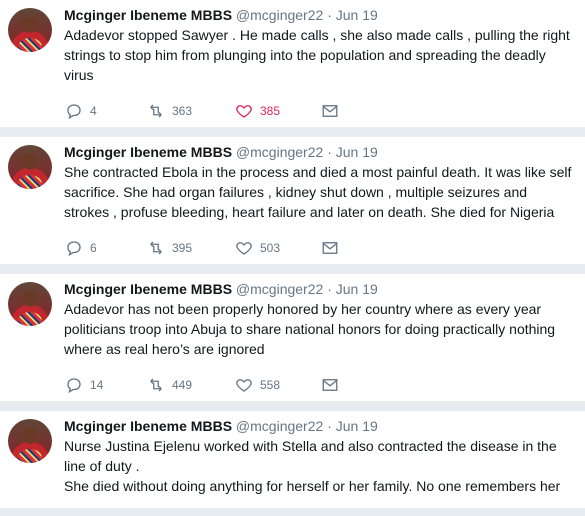 This screenshot has width=585, height=516. I want to click on retweet-count: 363, so click(182, 111).